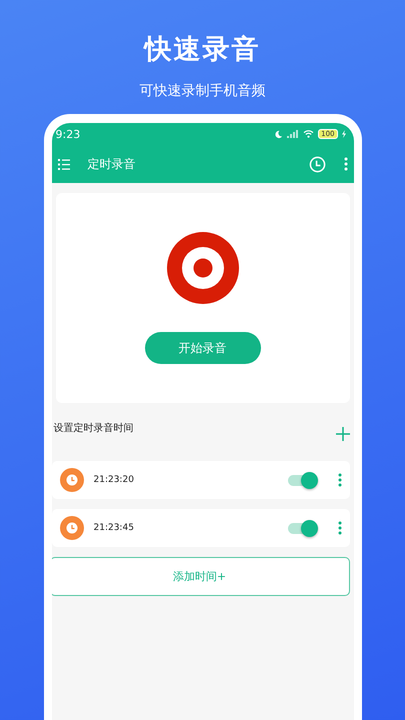 This screenshot has width=405, height=720. What do you see at coordinates (279, 134) in the screenshot?
I see `moon-icon` at bounding box center [279, 134].